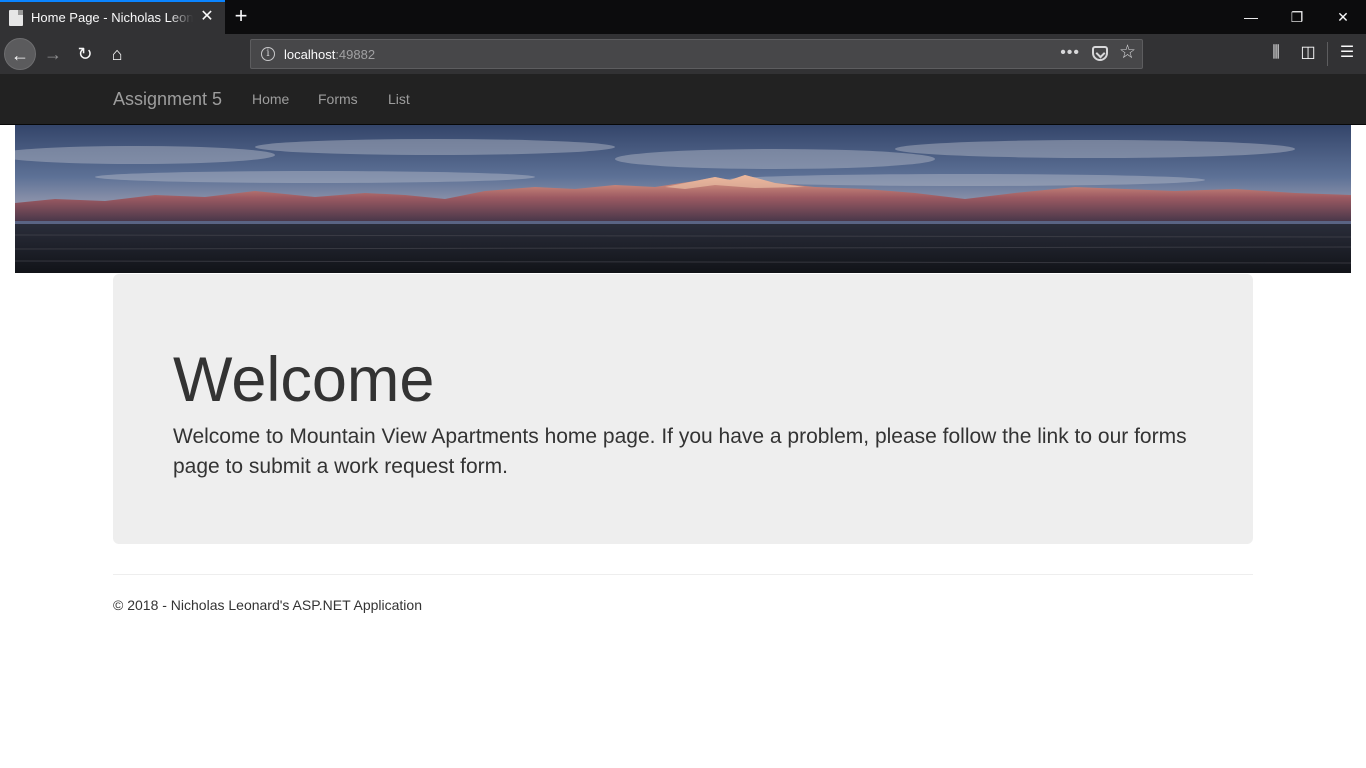 The height and width of the screenshot is (768, 1366). What do you see at coordinates (1327, 54) in the screenshot?
I see `toolbar-divider` at bounding box center [1327, 54].